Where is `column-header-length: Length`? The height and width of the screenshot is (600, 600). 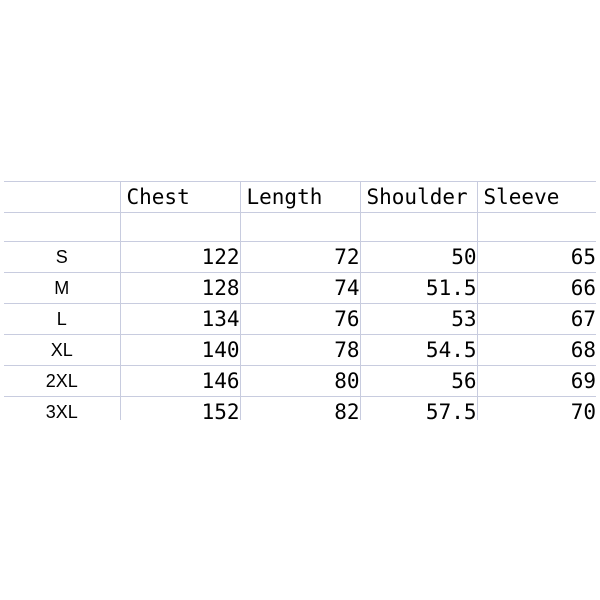 column-header-length: Length is located at coordinates (300, 197).